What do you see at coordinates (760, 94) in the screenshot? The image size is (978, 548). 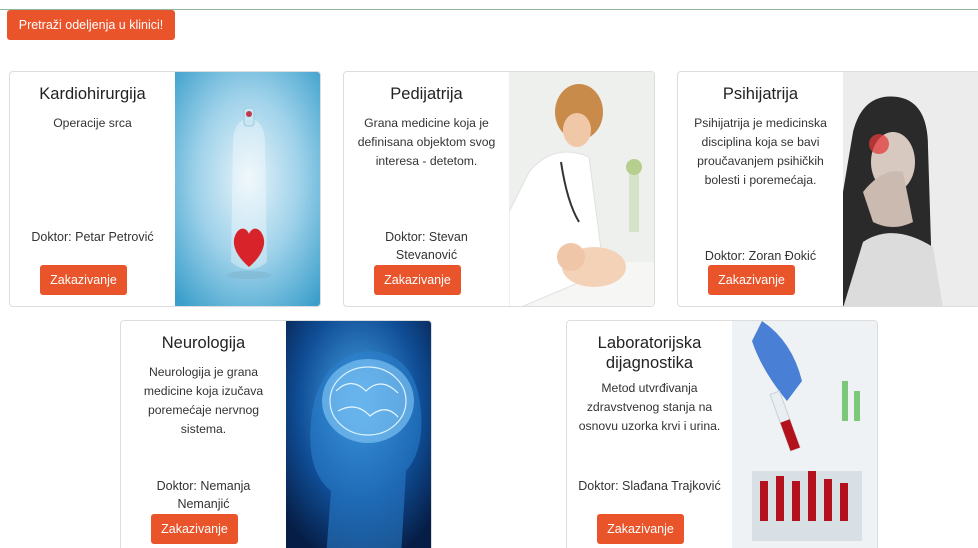 I see `card-title: Psihijatrija` at bounding box center [760, 94].